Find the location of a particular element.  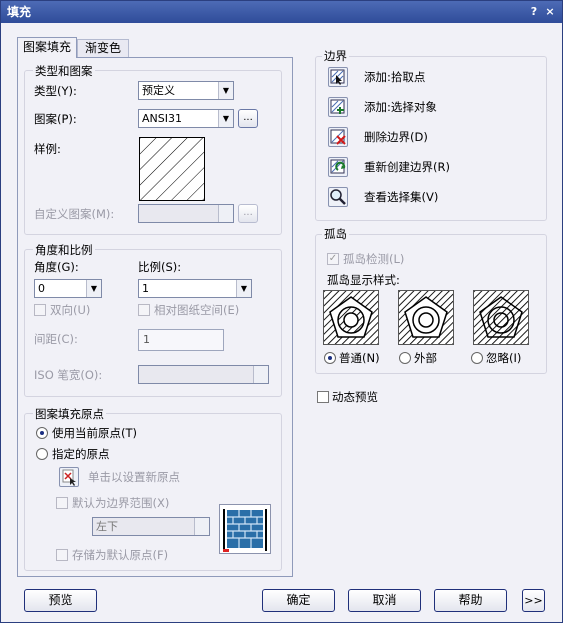

add-pick-points-label: 添加:拾取点 is located at coordinates (394, 77).